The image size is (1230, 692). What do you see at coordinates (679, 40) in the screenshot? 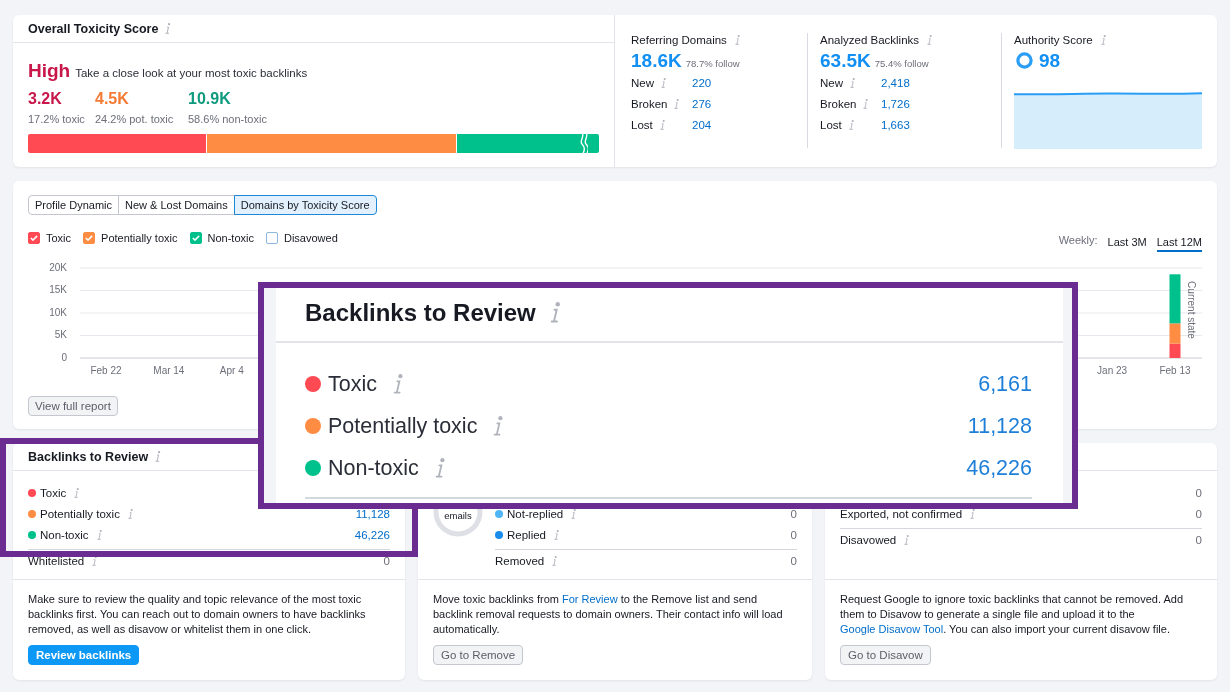
I see `metric-title: Referring Domains` at bounding box center [679, 40].